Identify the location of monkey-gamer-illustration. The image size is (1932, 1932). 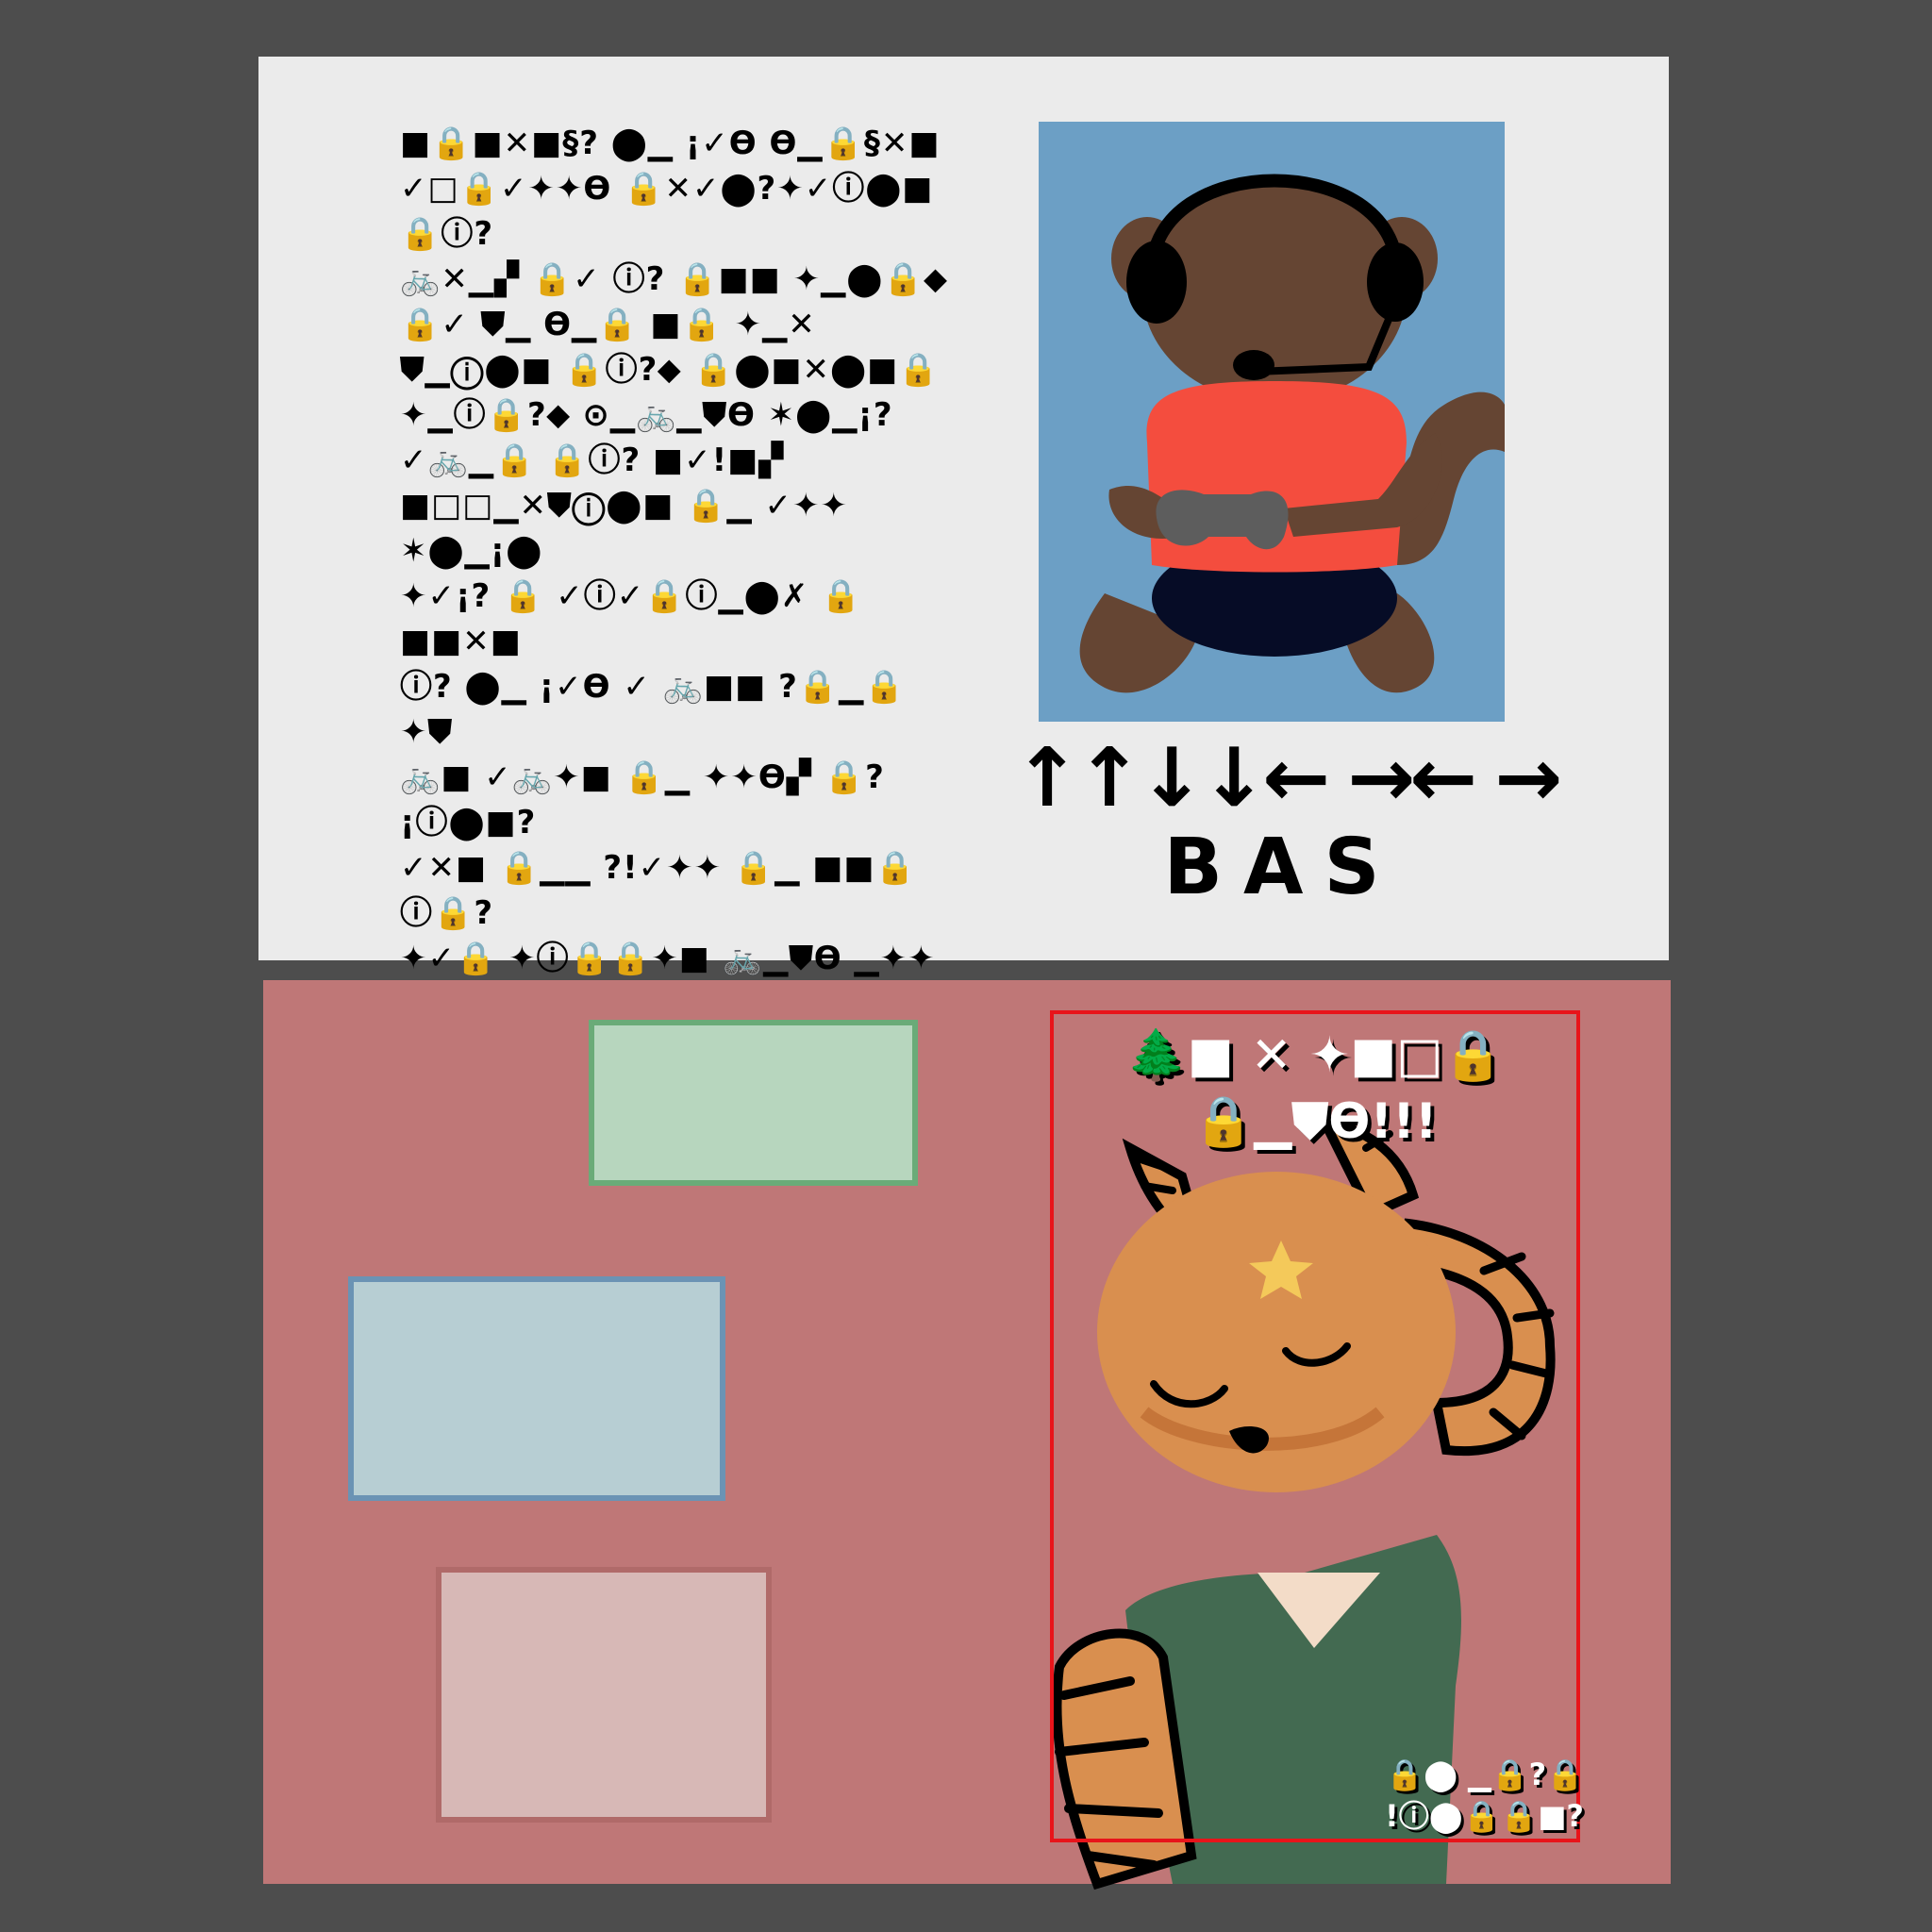
(1272, 422).